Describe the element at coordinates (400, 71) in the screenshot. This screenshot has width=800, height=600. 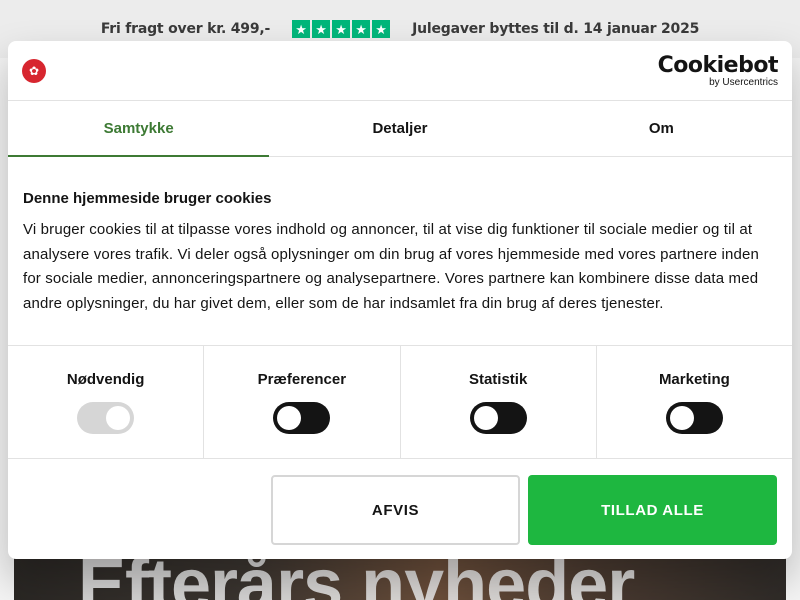
I see `dialog-header: ✿ Cookiebot by Usercentrics` at that location.